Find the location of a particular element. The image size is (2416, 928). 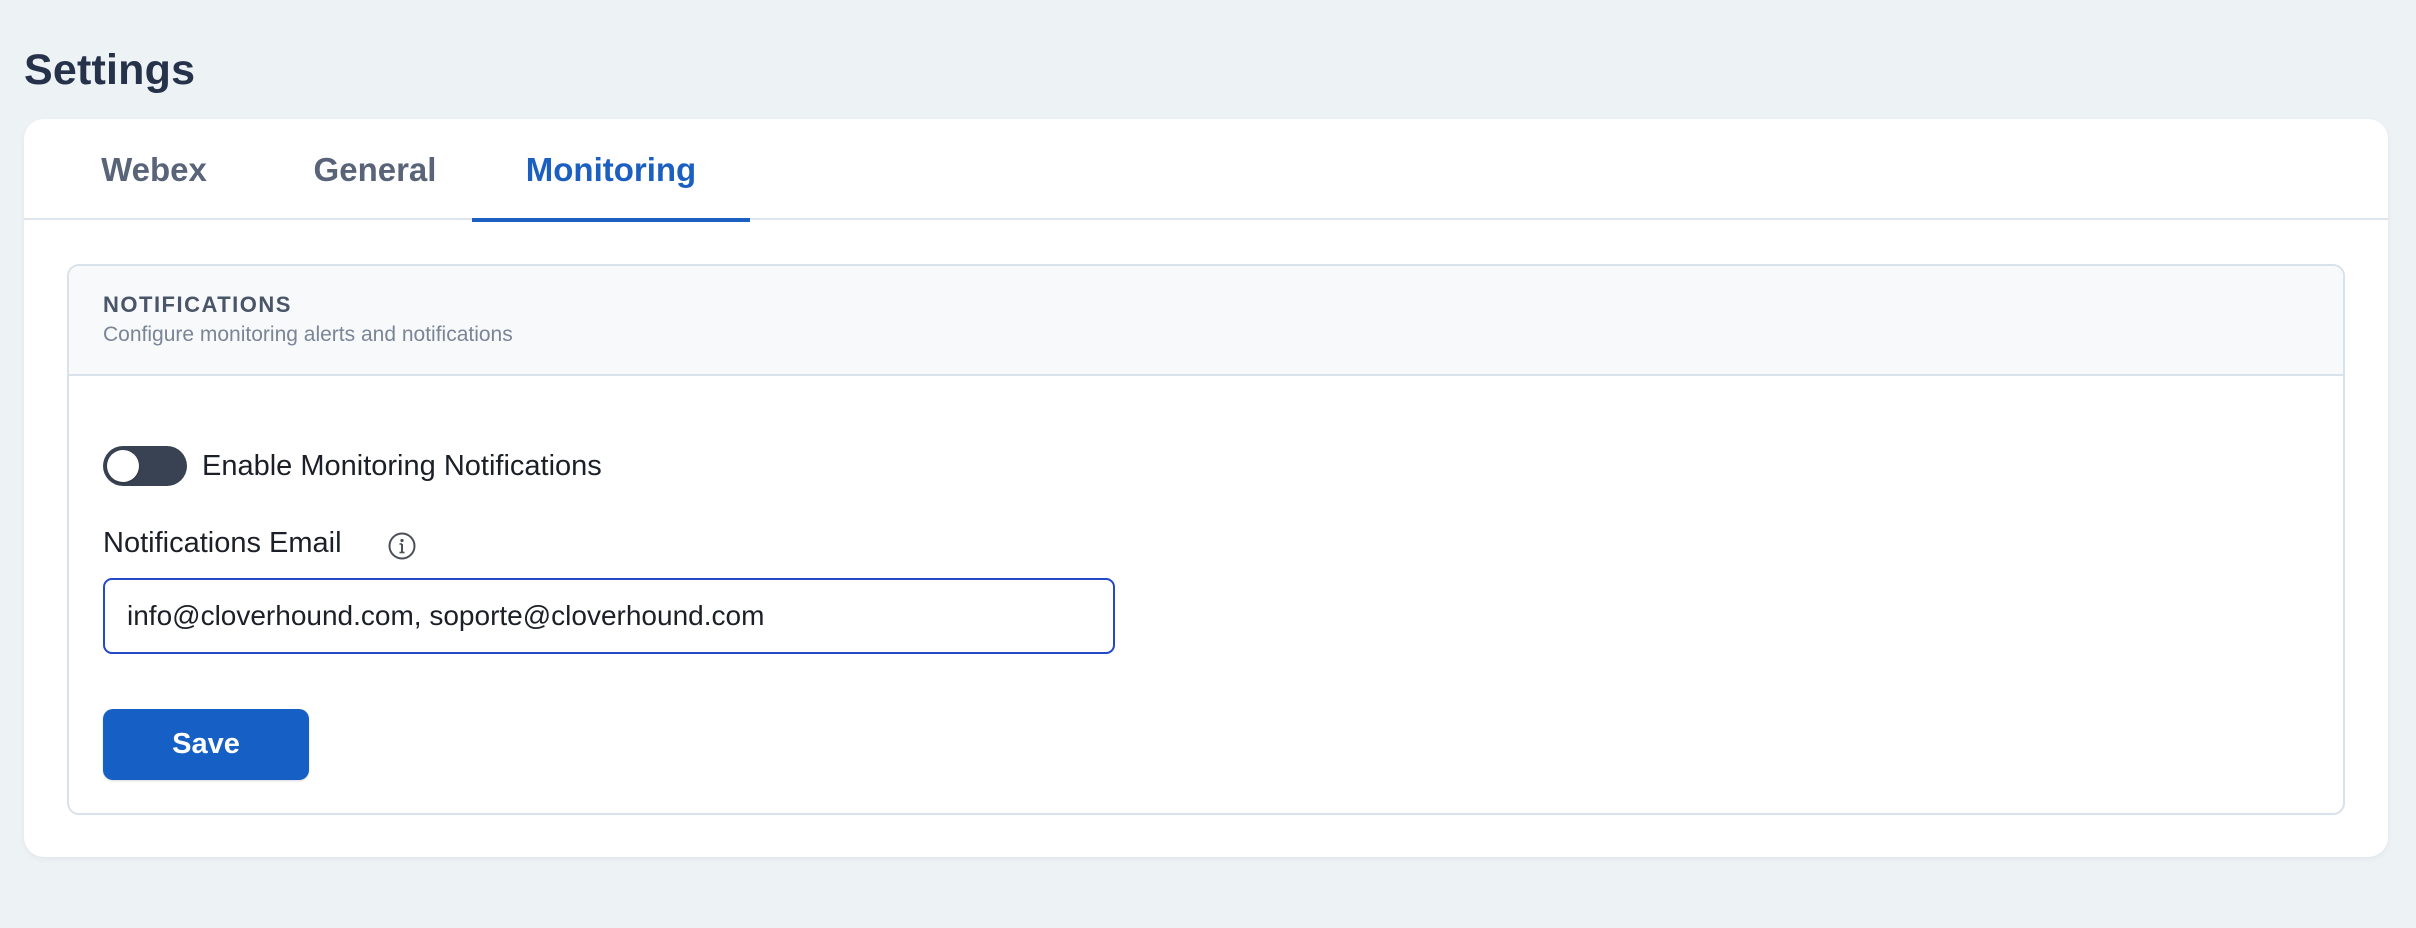

tab-bar: Webex General Monitoring is located at coordinates (1206, 170).